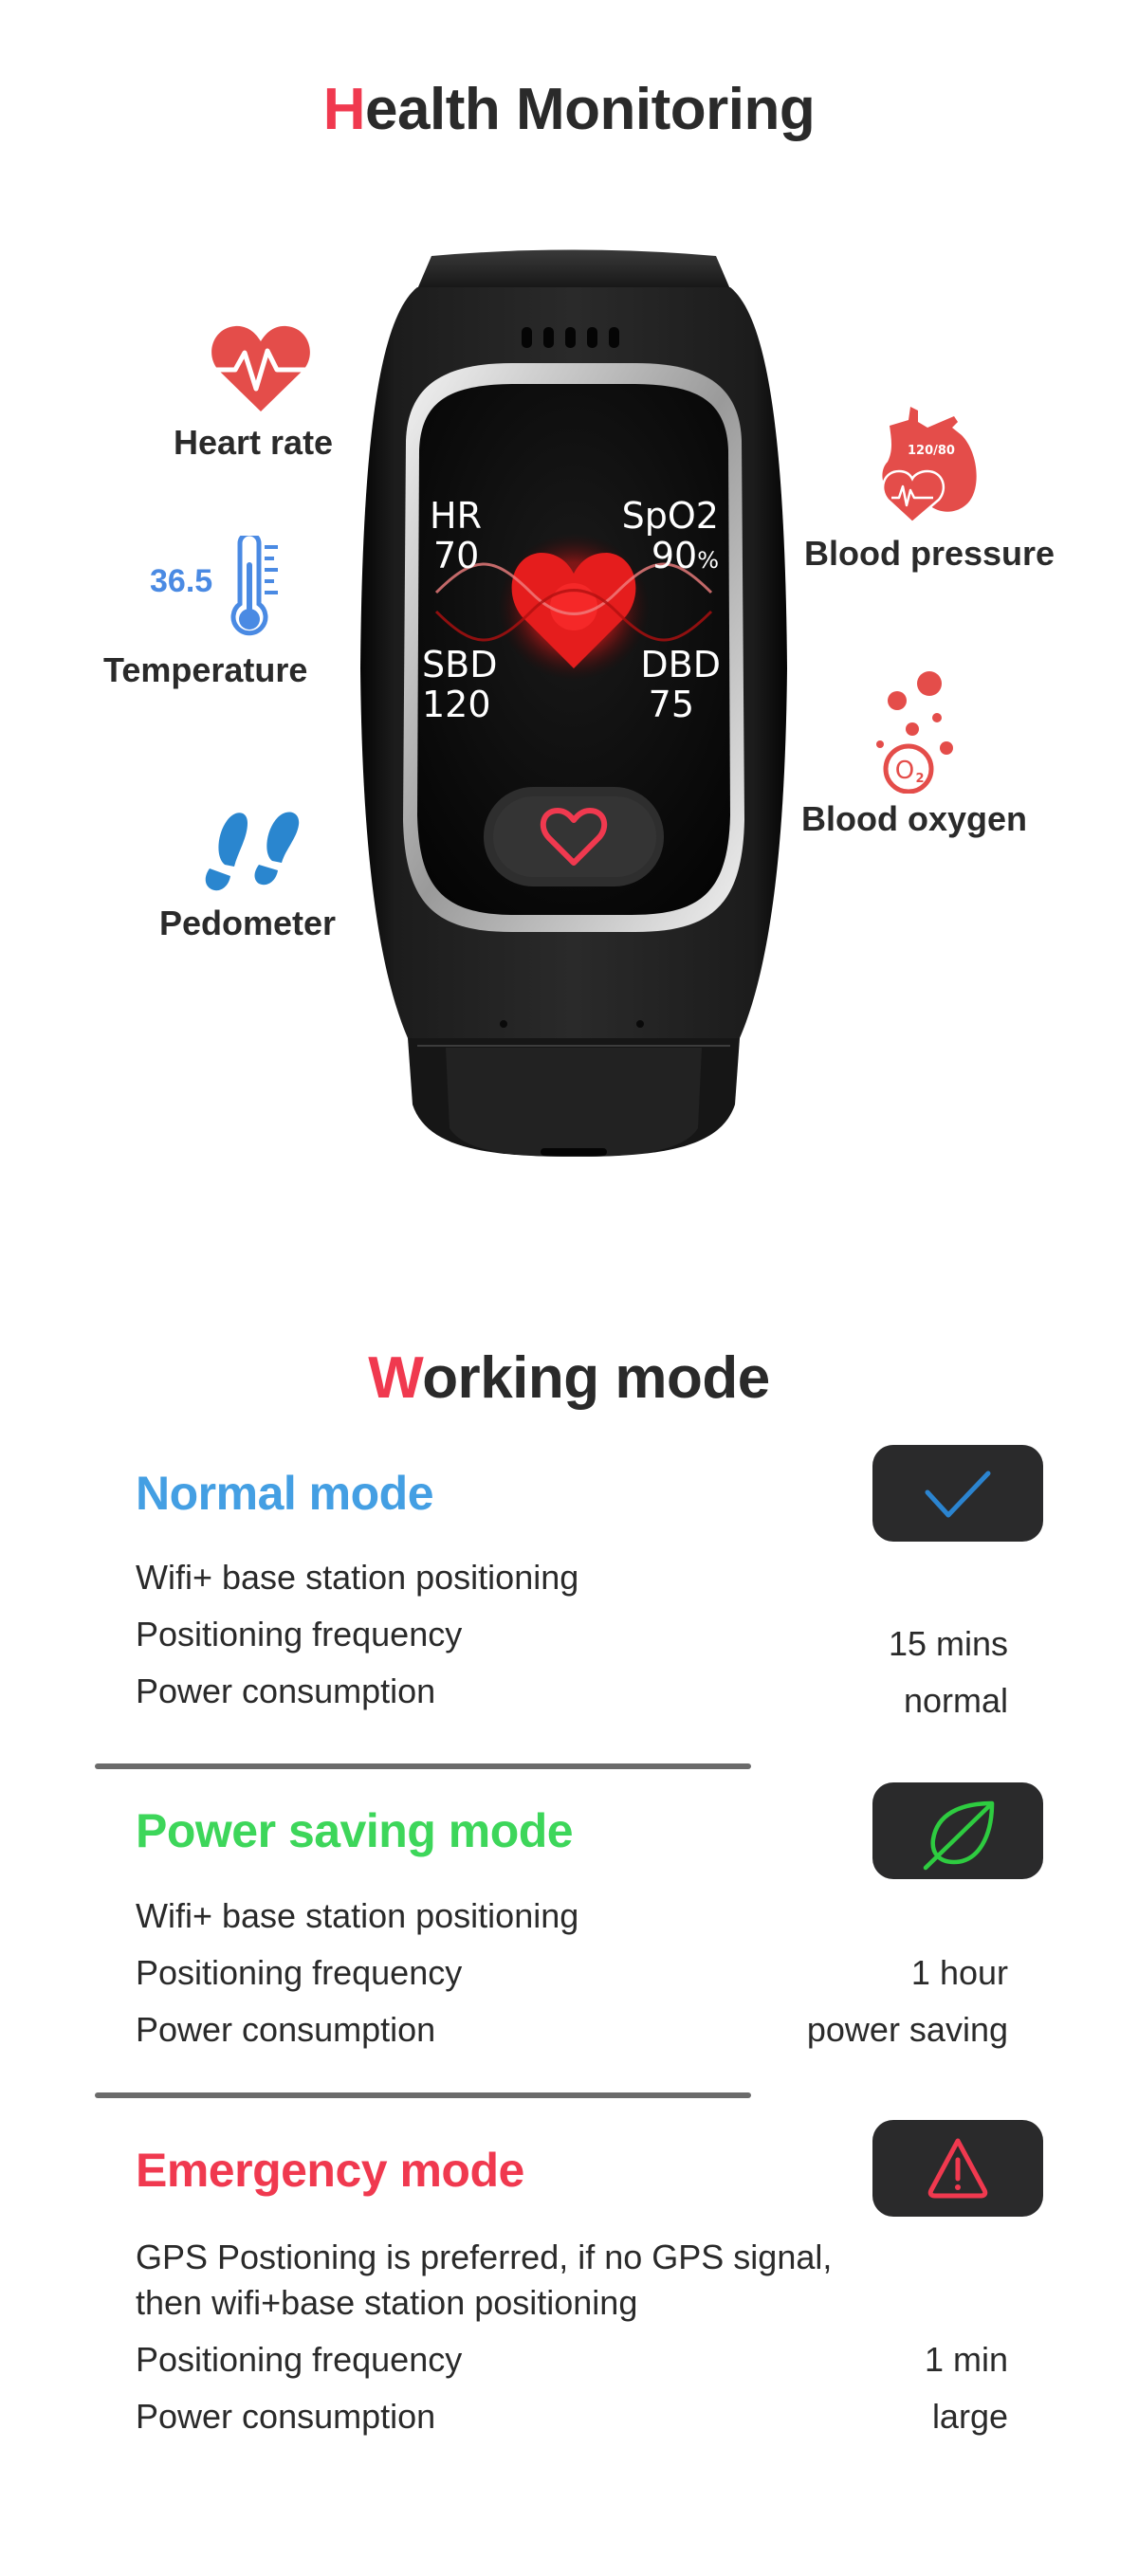 Image resolution: width=1138 pixels, height=2576 pixels. I want to click on footprints-icon, so click(252, 851).